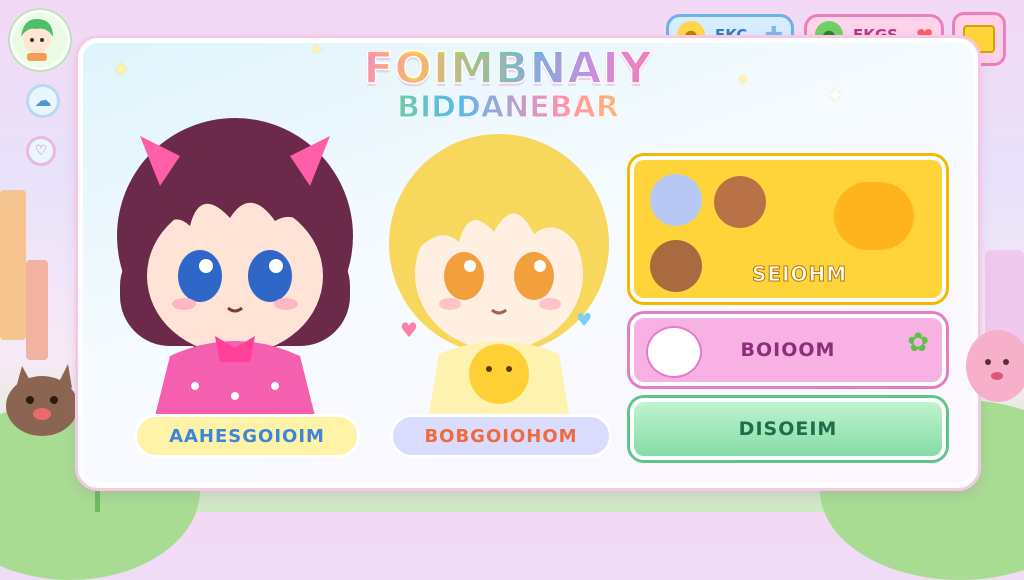  I want to click on menu-card-3-label: DISOEIM, so click(788, 429).